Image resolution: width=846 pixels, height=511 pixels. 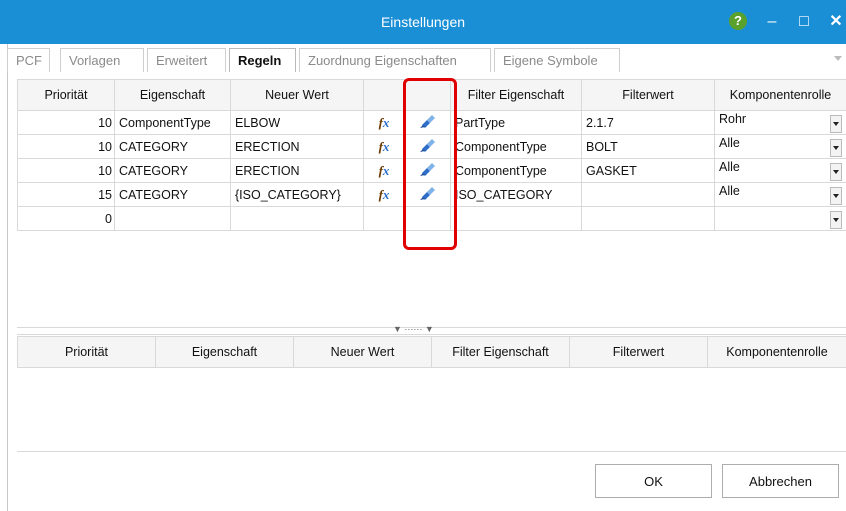 What do you see at coordinates (186, 60) in the screenshot?
I see `tab-erweitert: Erweitert` at bounding box center [186, 60].